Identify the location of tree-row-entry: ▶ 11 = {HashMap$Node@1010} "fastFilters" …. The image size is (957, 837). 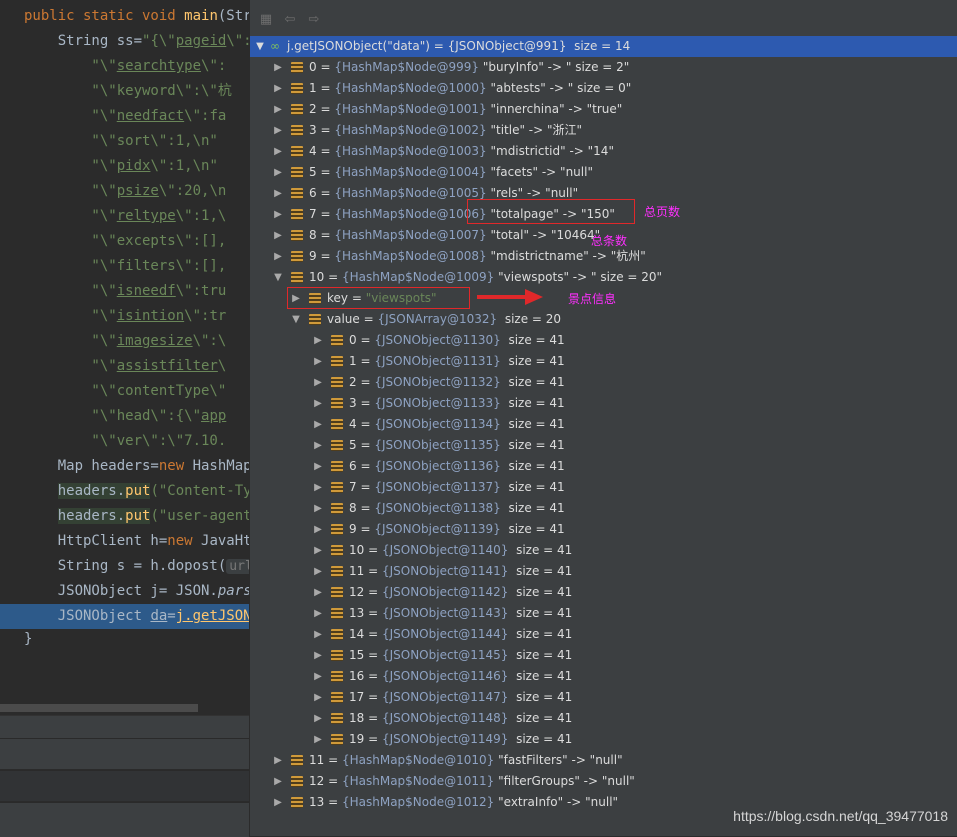
(603, 760).